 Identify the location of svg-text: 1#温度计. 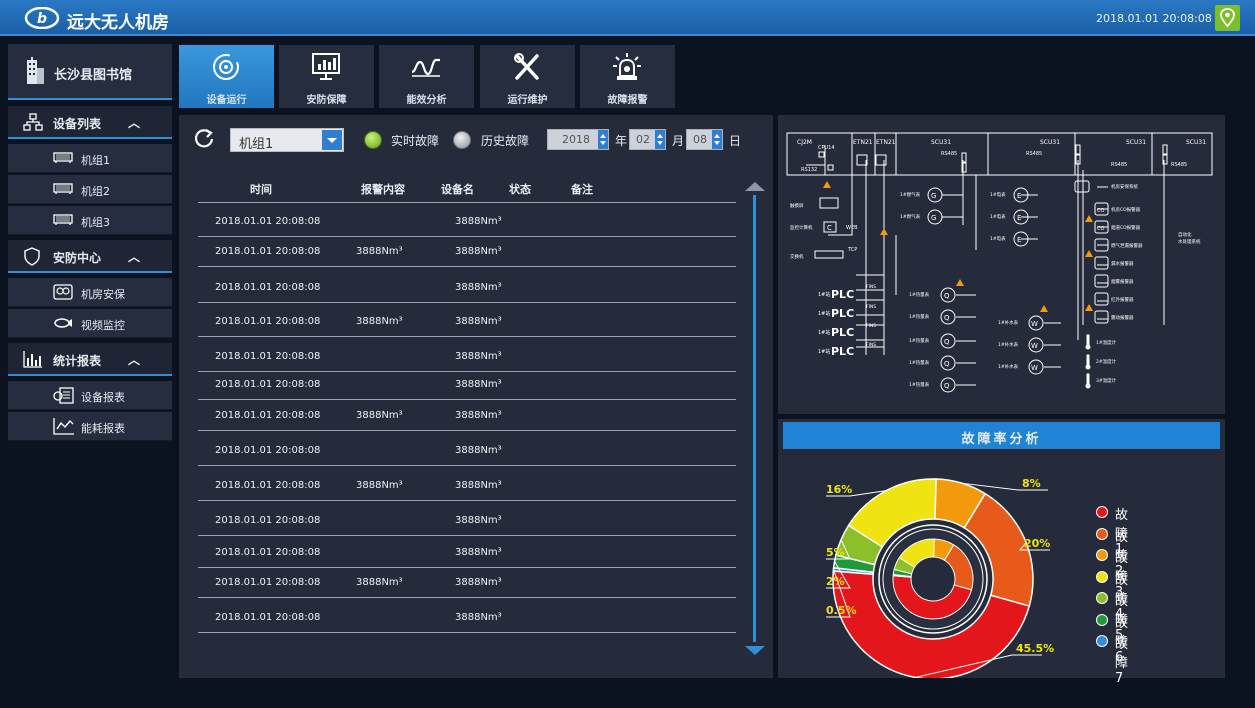
(1106, 342).